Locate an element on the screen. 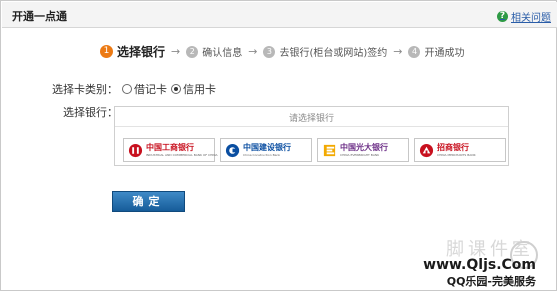  bank-name-en: China Construction Bank is located at coordinates (262, 154).